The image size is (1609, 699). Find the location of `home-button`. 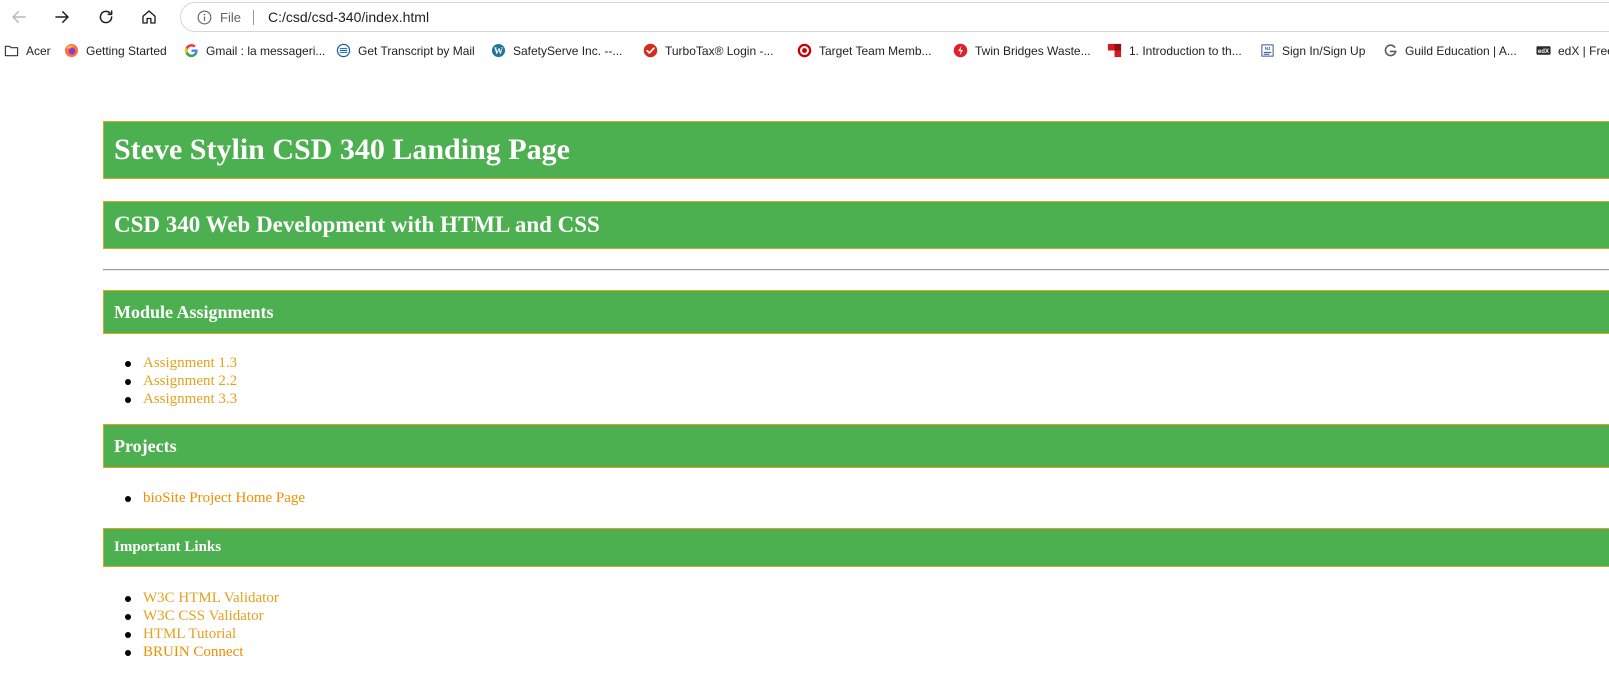

home-button is located at coordinates (149, 17).